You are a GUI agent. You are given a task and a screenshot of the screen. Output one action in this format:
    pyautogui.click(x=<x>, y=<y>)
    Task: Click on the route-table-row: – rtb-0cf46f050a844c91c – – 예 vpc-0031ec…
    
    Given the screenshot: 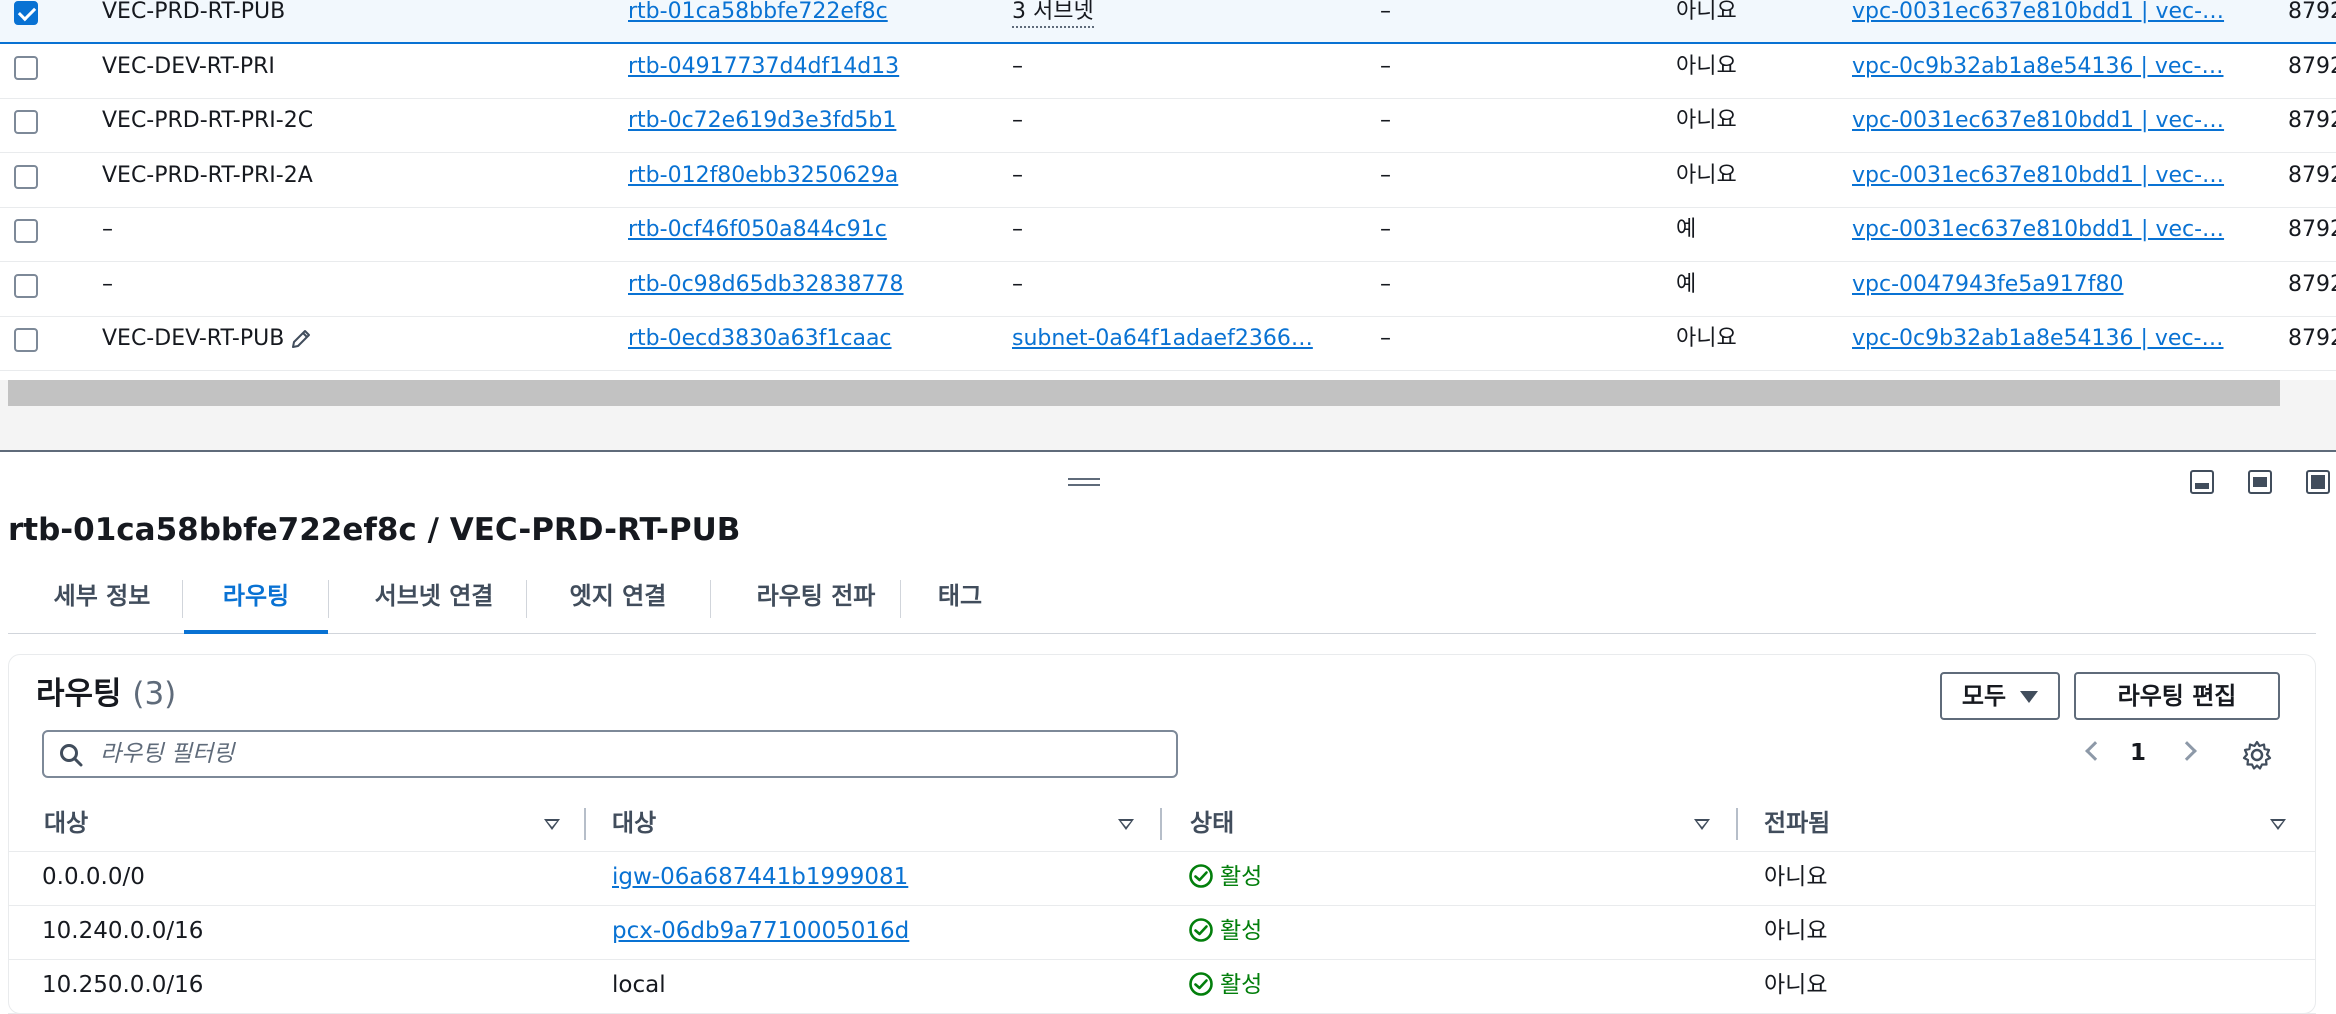 What is the action you would take?
    pyautogui.click(x=1168, y=235)
    